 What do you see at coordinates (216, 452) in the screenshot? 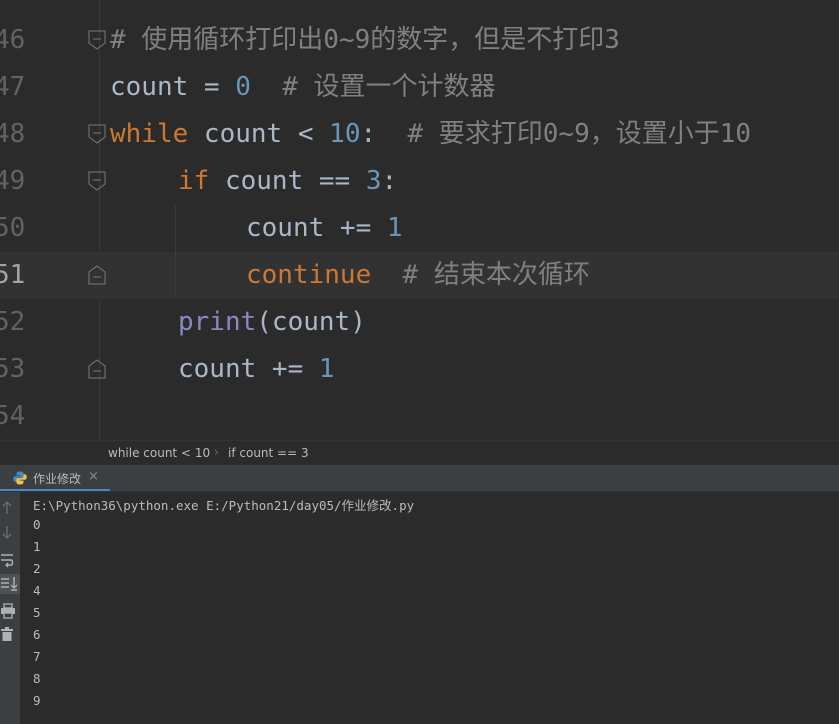
I see `chevron-right-icon: ›` at bounding box center [216, 452].